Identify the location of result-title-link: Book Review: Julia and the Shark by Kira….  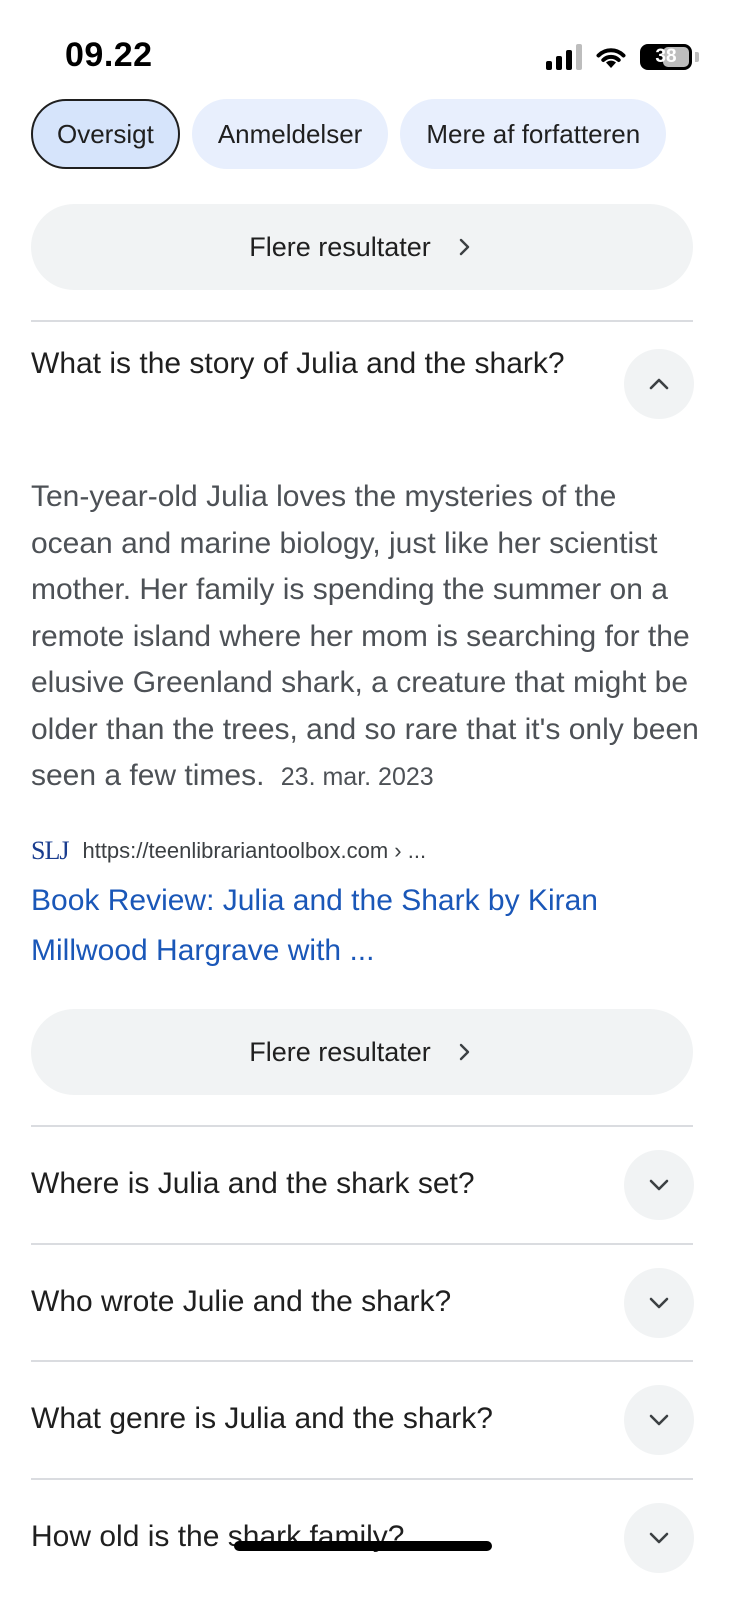
(351, 926).